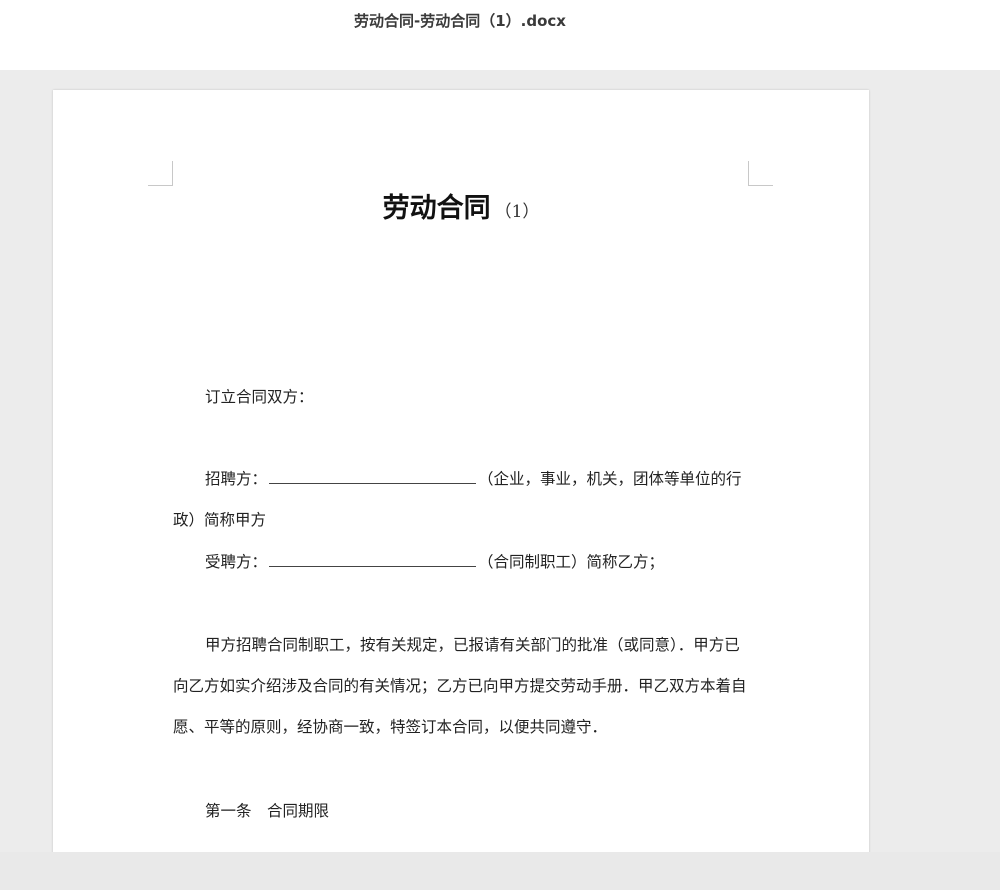 The image size is (1000, 890). I want to click on employee-note: （合同制职工）简称乙方；, so click(571, 562).